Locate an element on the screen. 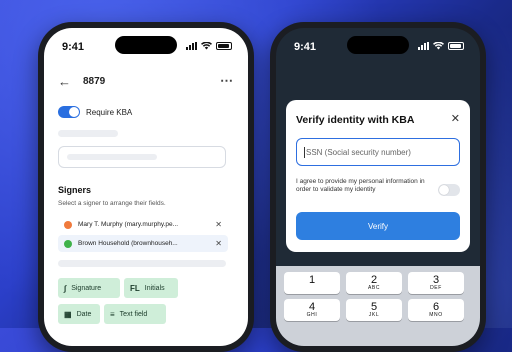  key-4: 4 GHI is located at coordinates (312, 310).